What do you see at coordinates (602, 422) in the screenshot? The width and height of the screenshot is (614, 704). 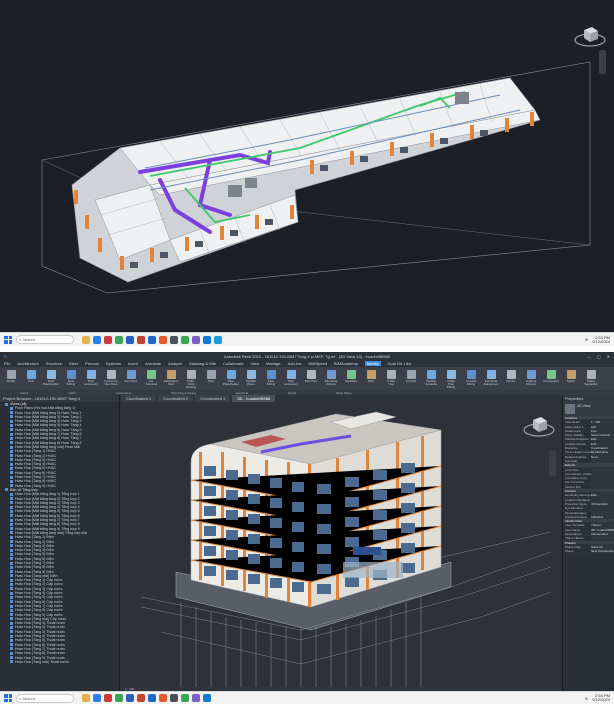 I see `property-value: 1 : 100` at bounding box center [602, 422].